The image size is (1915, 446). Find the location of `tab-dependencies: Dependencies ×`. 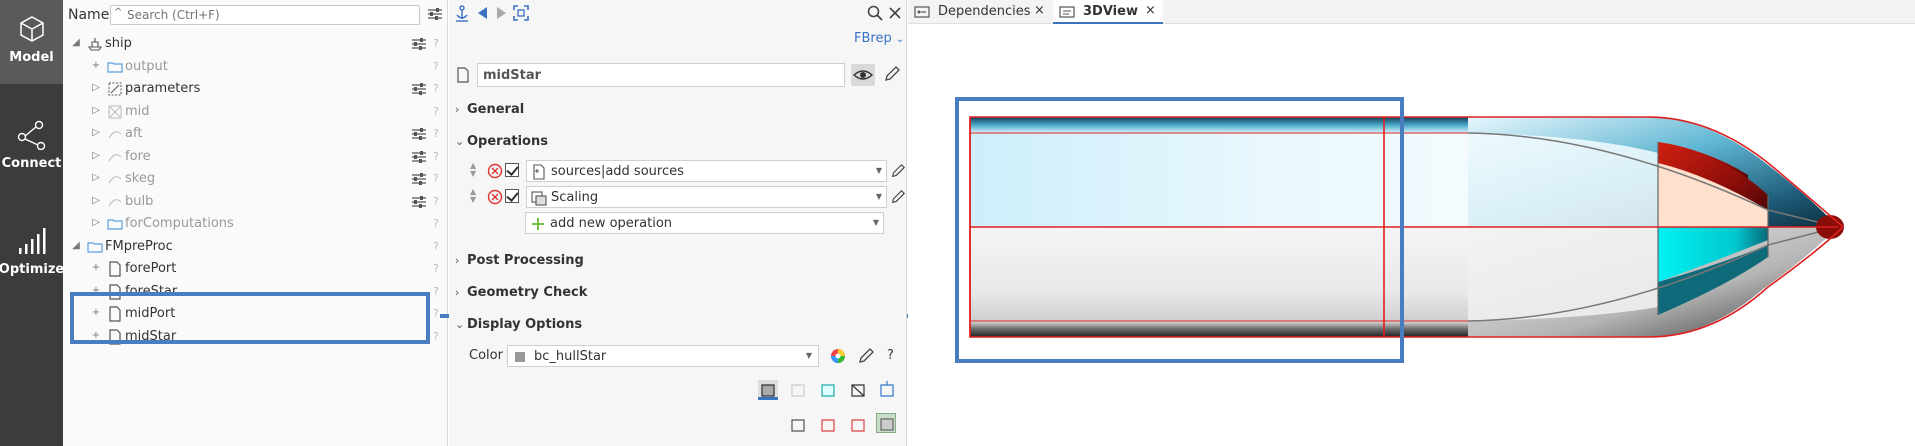

tab-dependencies: Dependencies × is located at coordinates (979, 12).